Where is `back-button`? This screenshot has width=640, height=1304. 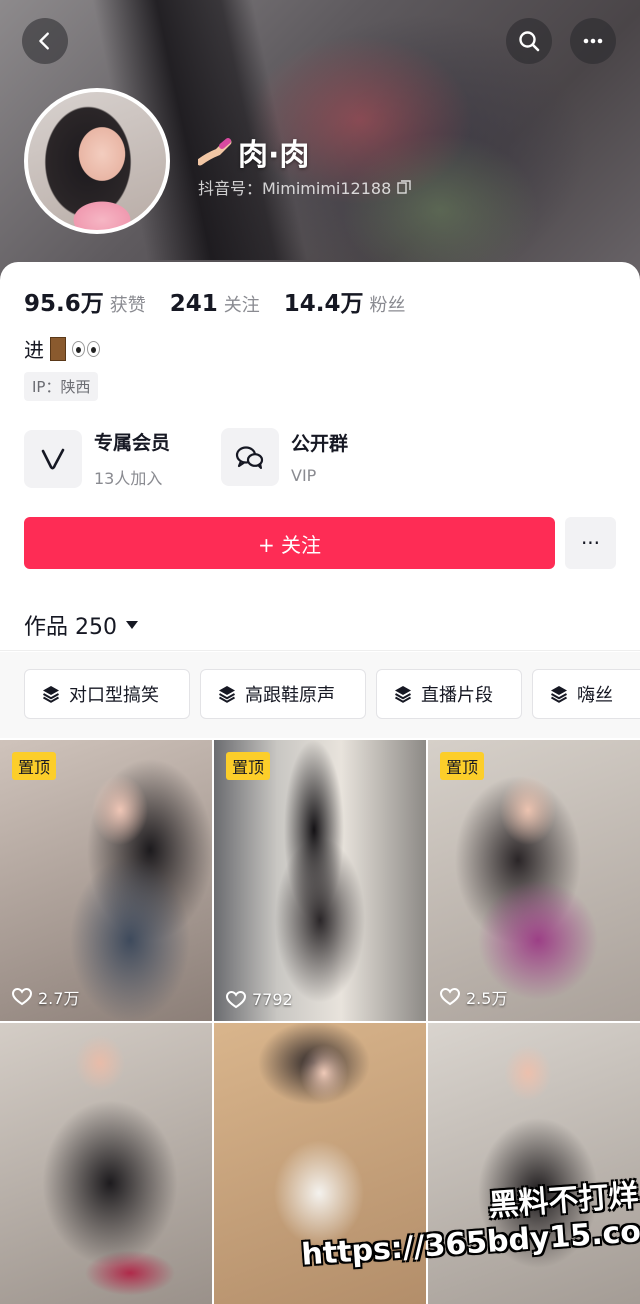
back-button is located at coordinates (45, 41).